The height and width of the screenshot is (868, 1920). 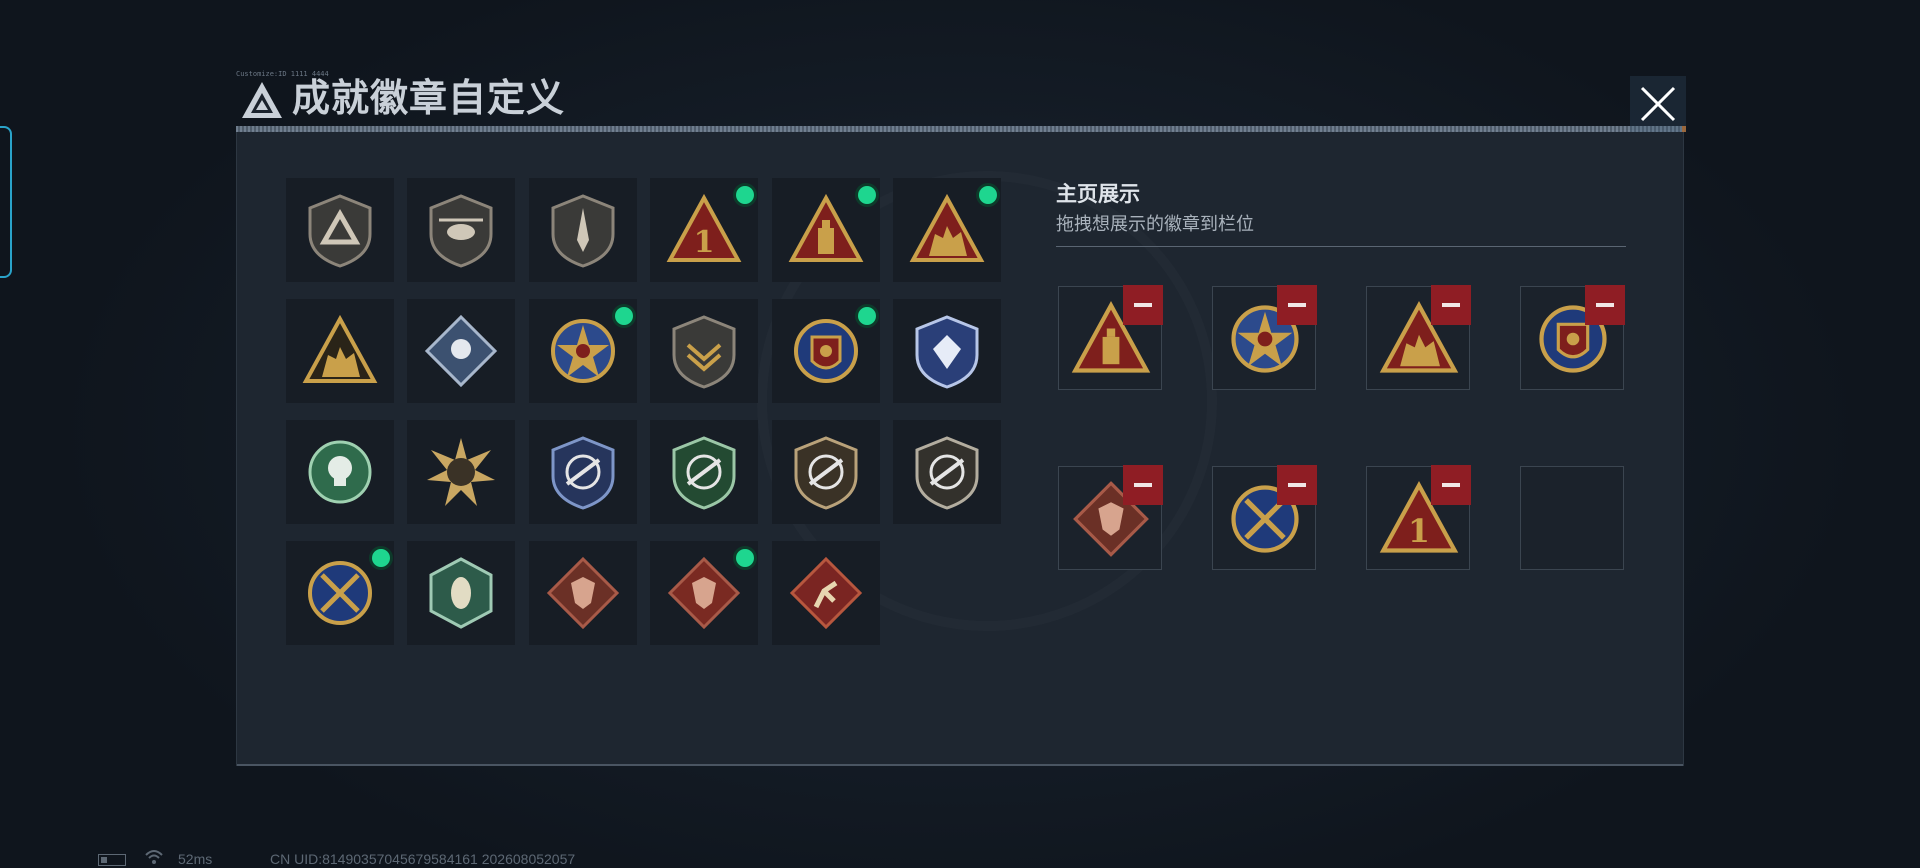 What do you see at coordinates (1155, 224) in the screenshot?
I see `showcase-subtitle: 拖拽想展示的徽章到栏位` at bounding box center [1155, 224].